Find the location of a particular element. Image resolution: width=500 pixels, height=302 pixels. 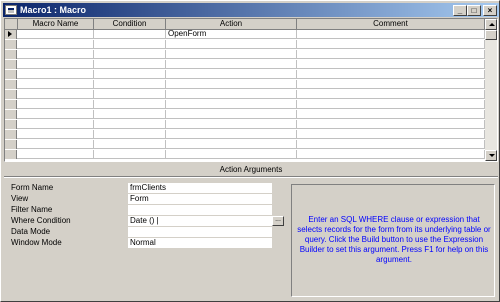

column-header-action: Action is located at coordinates (231, 24).